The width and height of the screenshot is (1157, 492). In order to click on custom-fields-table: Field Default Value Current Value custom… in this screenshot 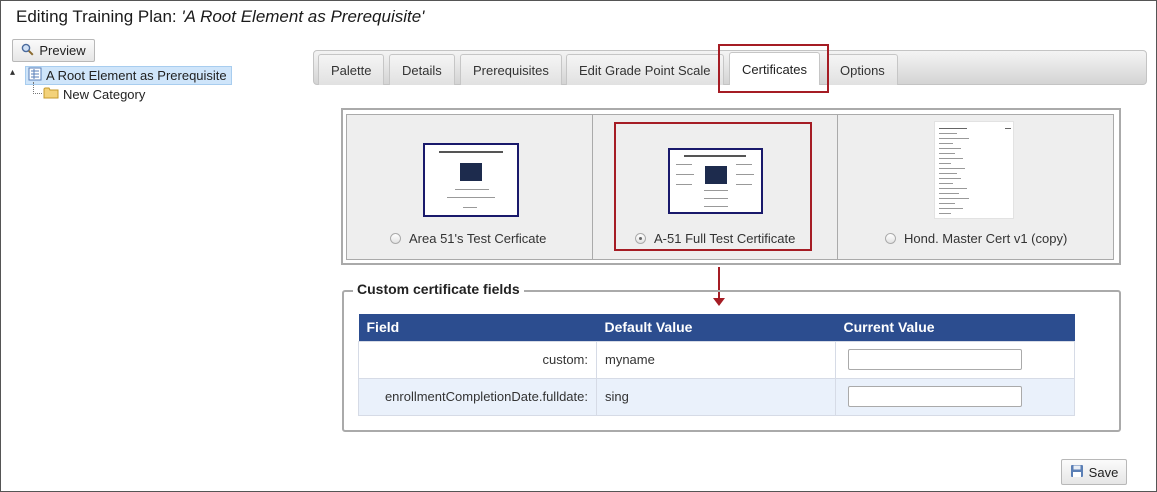, I will do `click(716, 365)`.